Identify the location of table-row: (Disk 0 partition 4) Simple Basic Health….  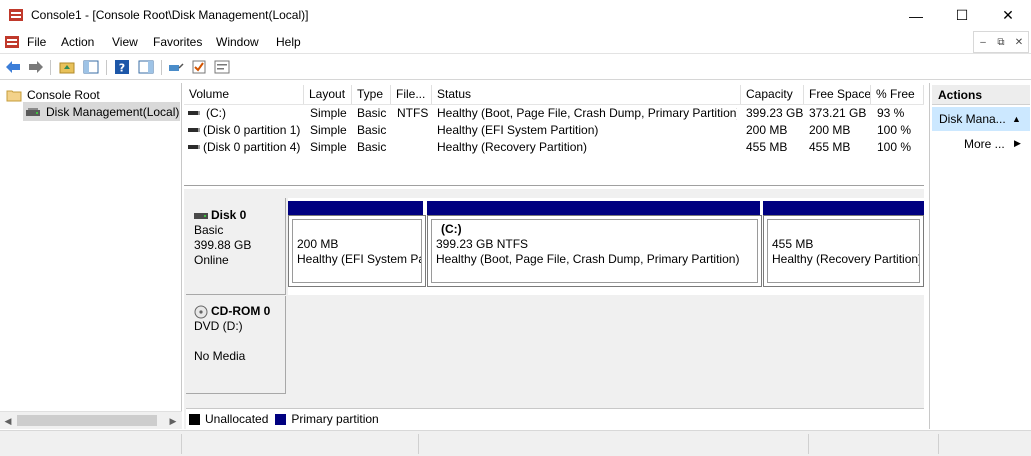
(554, 147).